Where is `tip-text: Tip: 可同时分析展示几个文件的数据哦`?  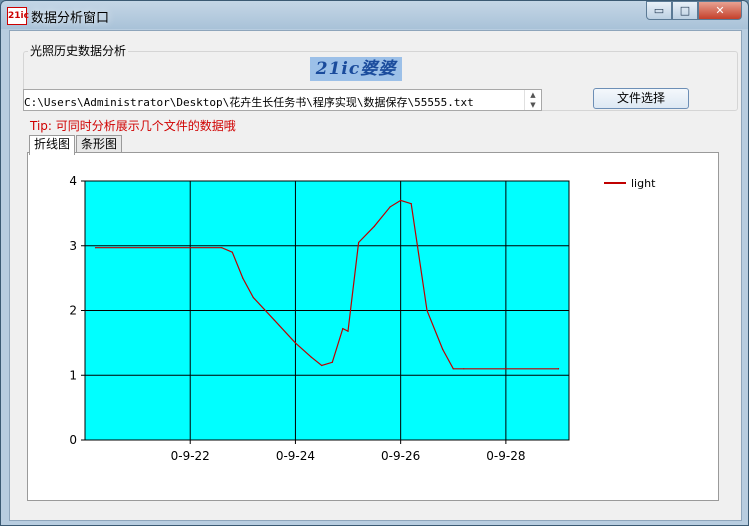 tip-text: Tip: 可同时分析展示几个文件的数据哦 is located at coordinates (133, 126).